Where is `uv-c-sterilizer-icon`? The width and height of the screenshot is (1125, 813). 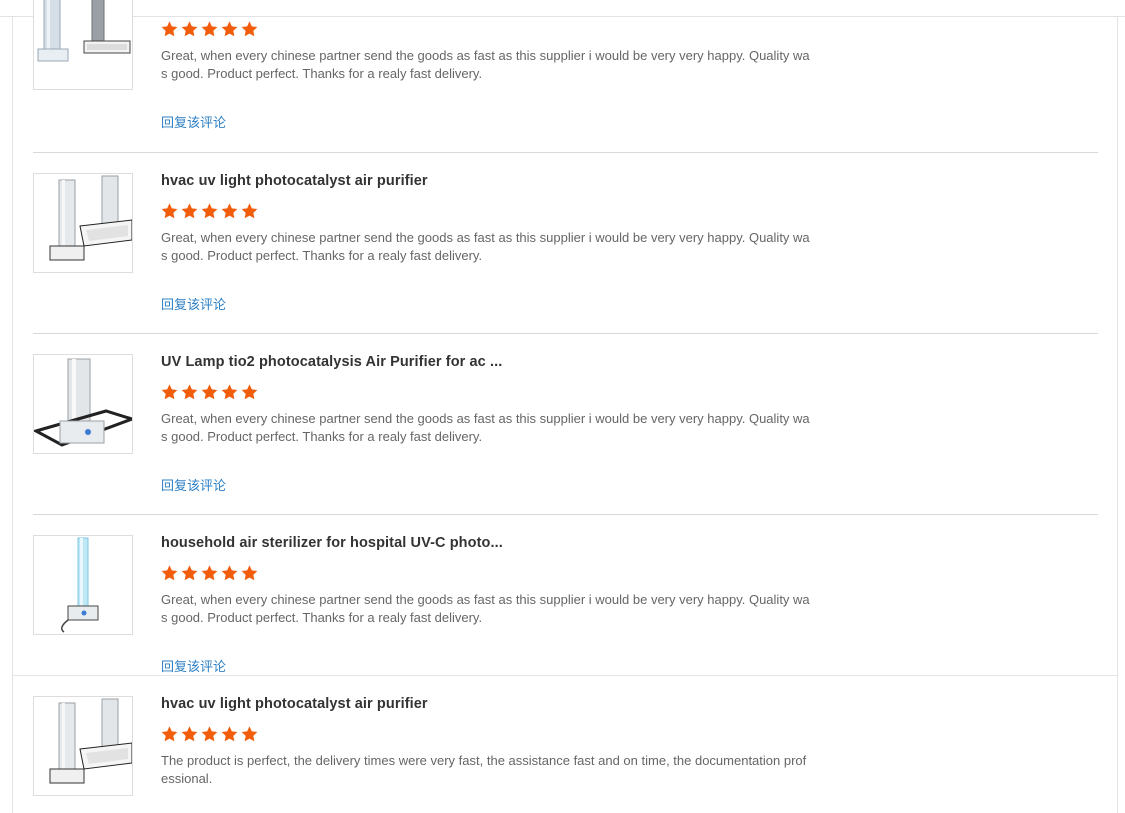 uv-c-sterilizer-icon is located at coordinates (80, 585).